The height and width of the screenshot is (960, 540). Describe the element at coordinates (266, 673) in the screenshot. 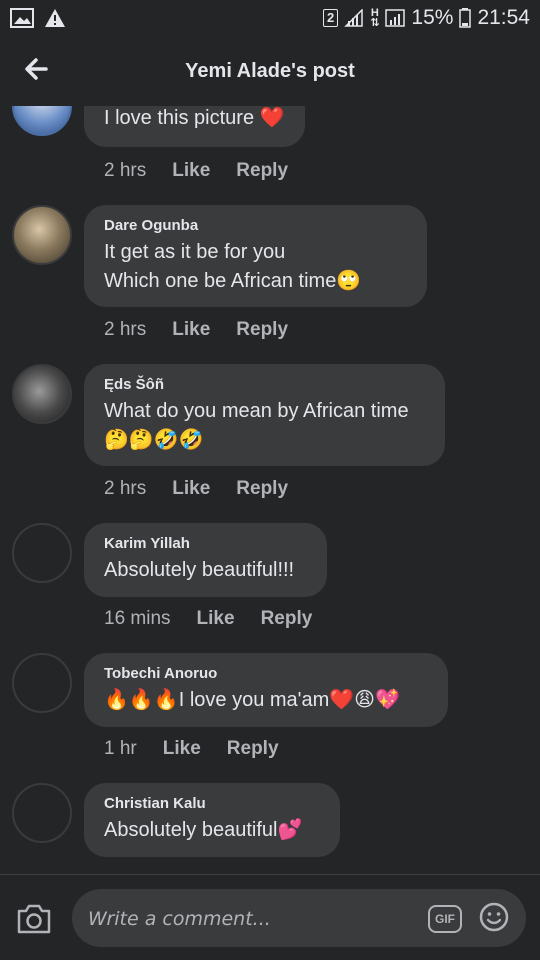

I see `comment-author: Tobechi Anoruo` at that location.